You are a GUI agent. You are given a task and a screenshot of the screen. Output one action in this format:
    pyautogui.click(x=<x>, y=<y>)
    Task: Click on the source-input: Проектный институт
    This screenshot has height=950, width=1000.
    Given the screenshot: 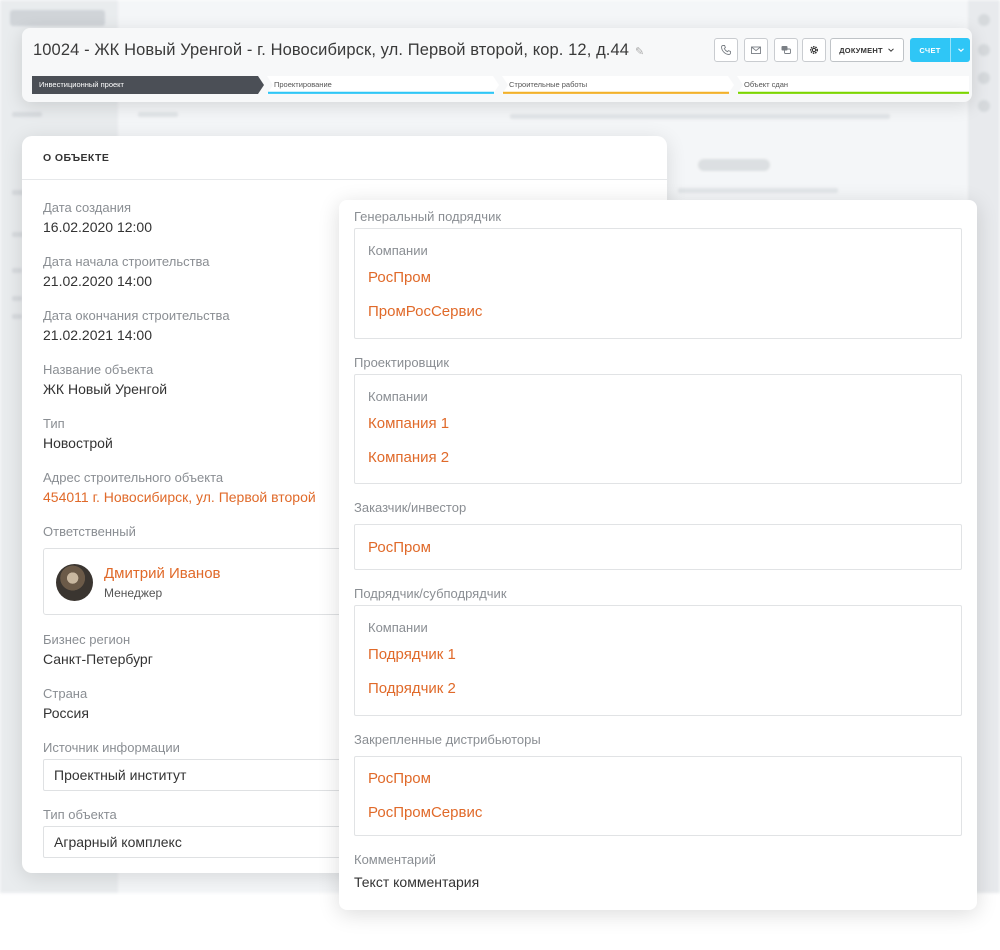 What is the action you would take?
    pyautogui.click(x=203, y=775)
    